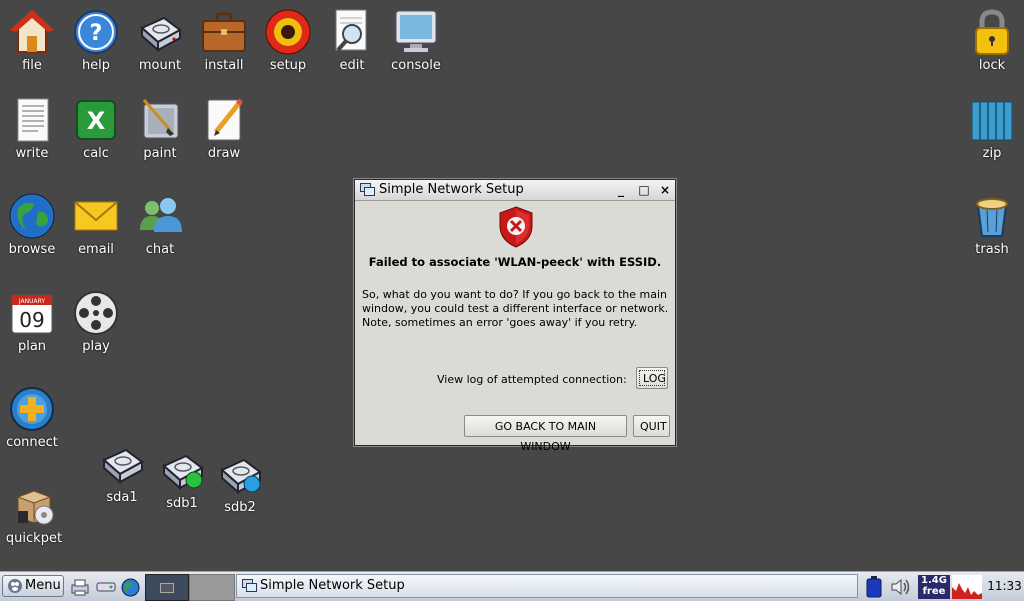  Describe the element at coordinates (122, 464) in the screenshot. I see `drive-icon` at that location.